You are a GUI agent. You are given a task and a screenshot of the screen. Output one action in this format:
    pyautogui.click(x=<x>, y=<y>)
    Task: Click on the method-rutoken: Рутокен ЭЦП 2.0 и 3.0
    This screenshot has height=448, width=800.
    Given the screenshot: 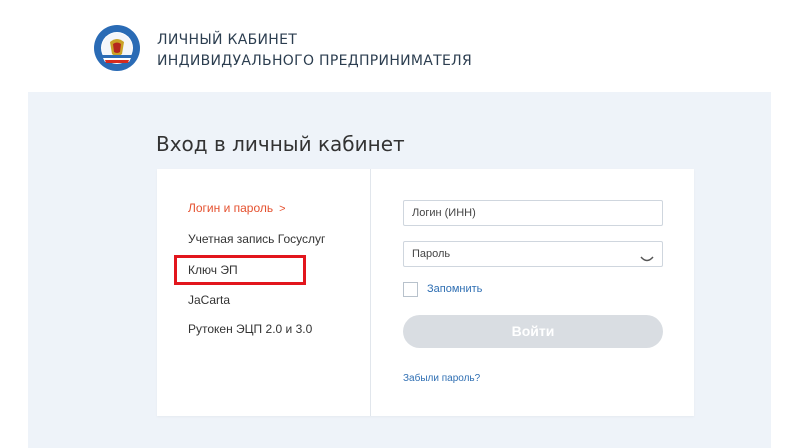 What is the action you would take?
    pyautogui.click(x=250, y=329)
    